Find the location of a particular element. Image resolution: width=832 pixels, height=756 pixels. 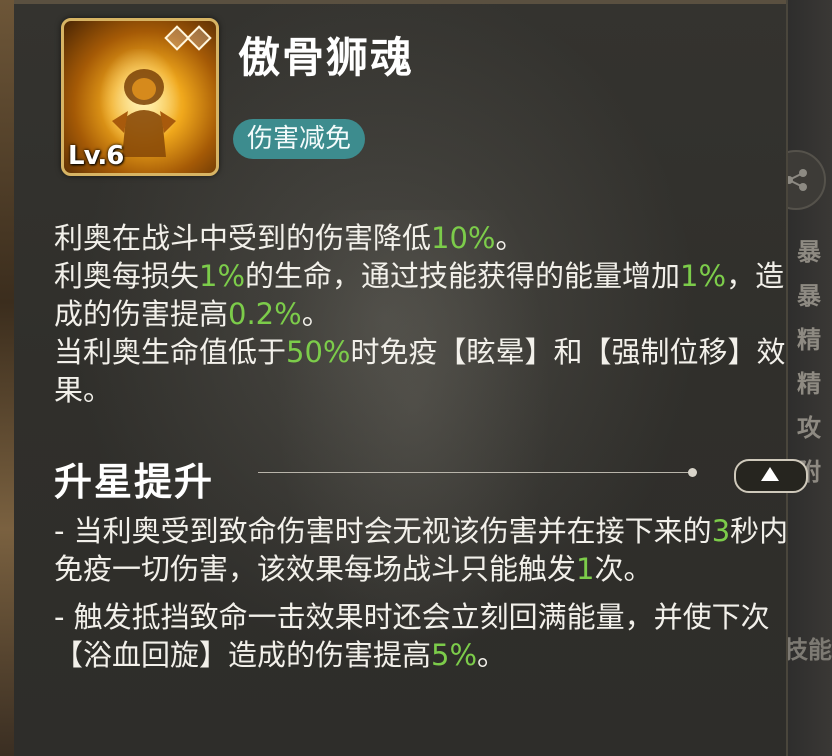

highlight-value: 5% is located at coordinates (454, 655).